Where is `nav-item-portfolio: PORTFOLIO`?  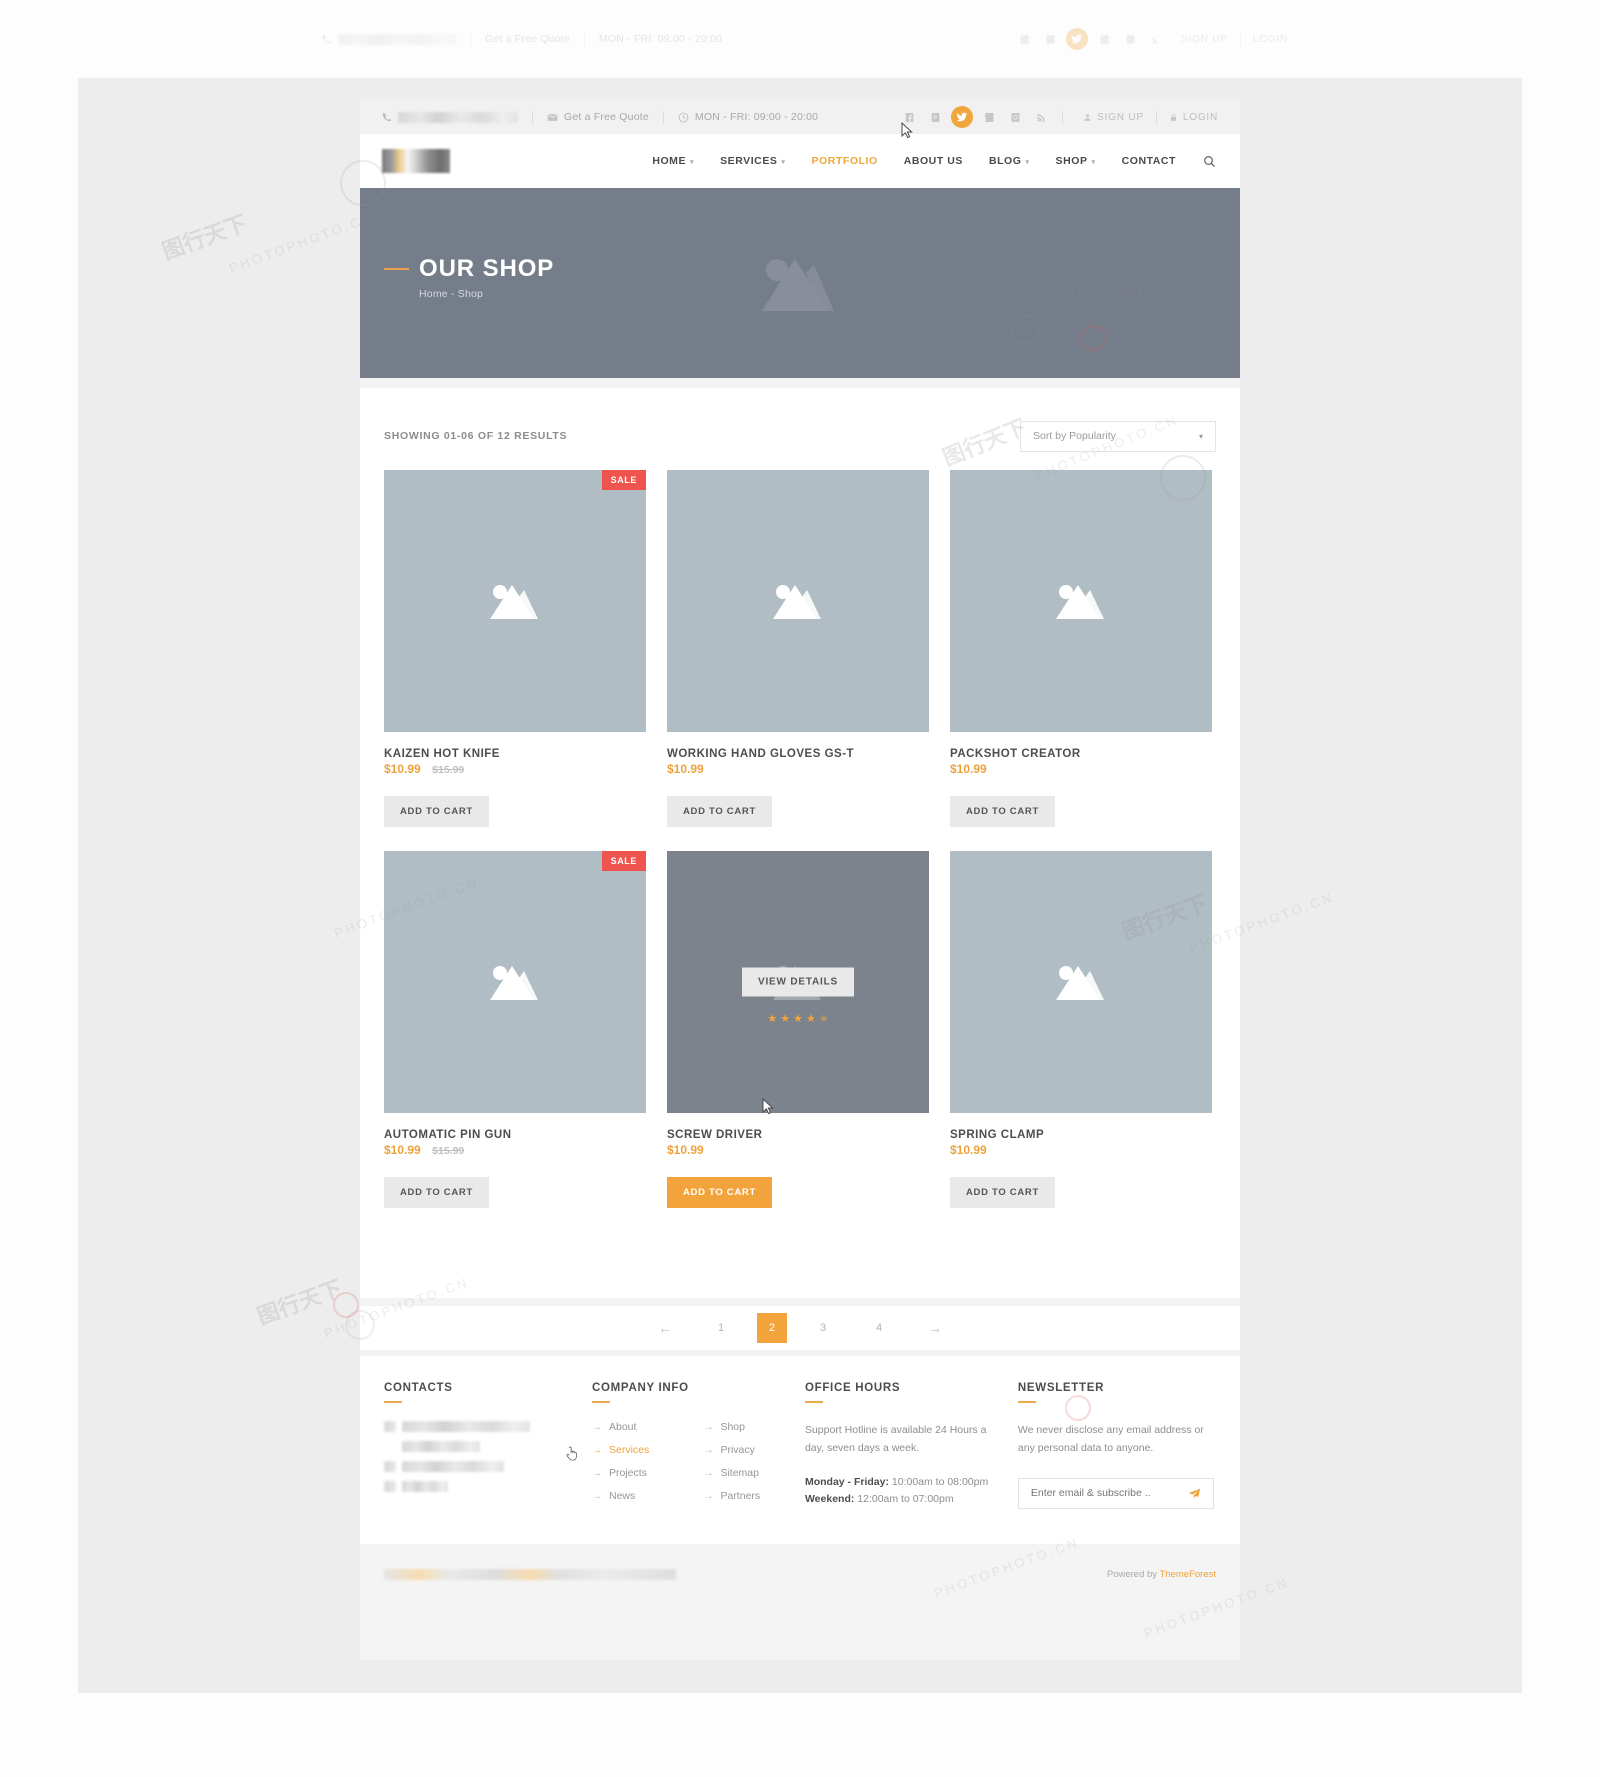
nav-item-portfolio: PORTFOLIO is located at coordinates (845, 161).